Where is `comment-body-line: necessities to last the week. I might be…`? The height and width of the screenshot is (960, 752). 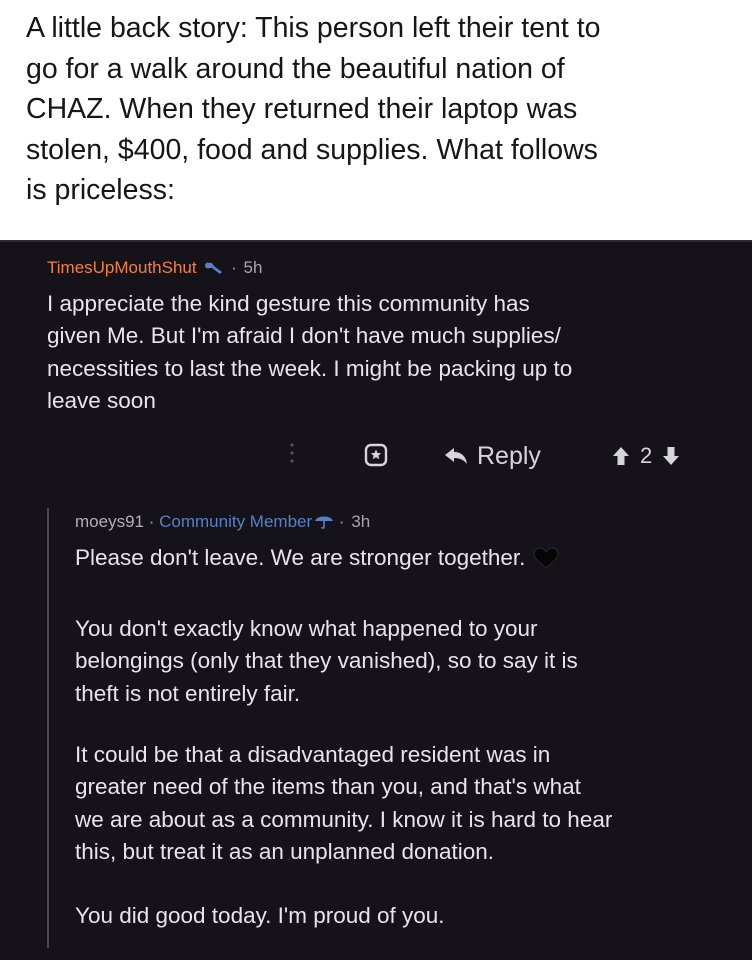 comment-body-line: necessities to last the week. I might be… is located at coordinates (310, 368).